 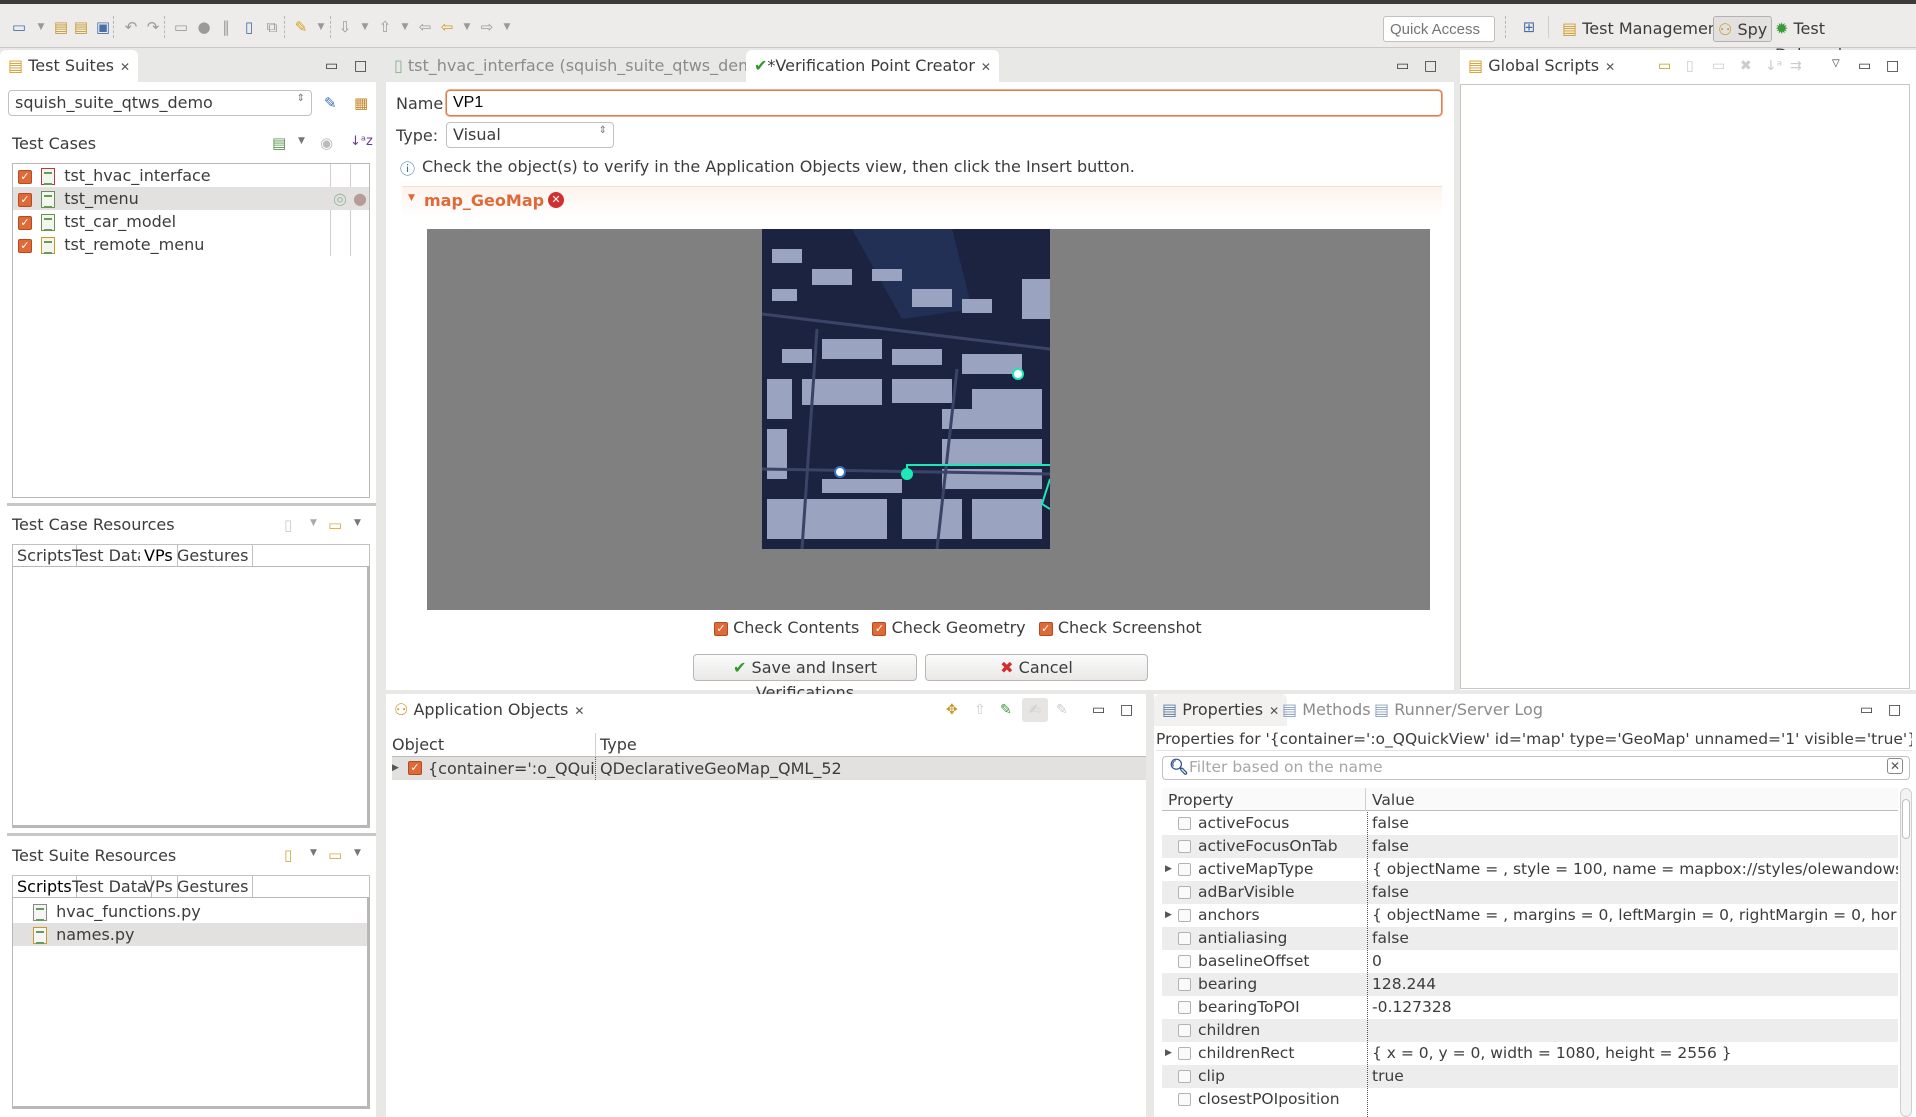 What do you see at coordinates (1894, 710) in the screenshot?
I see `maximize-icon: □` at bounding box center [1894, 710].